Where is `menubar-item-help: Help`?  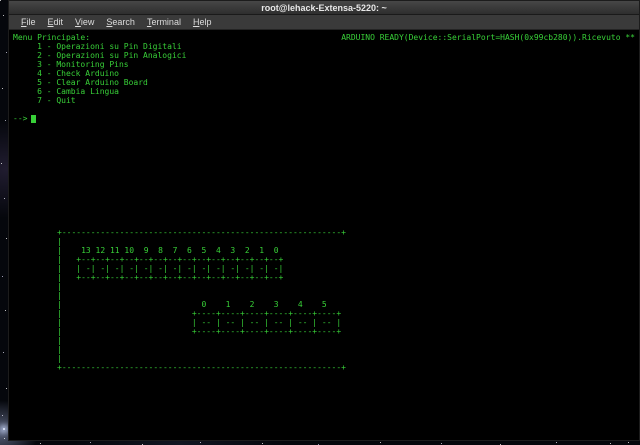
menubar-item-help: Help is located at coordinates (202, 22).